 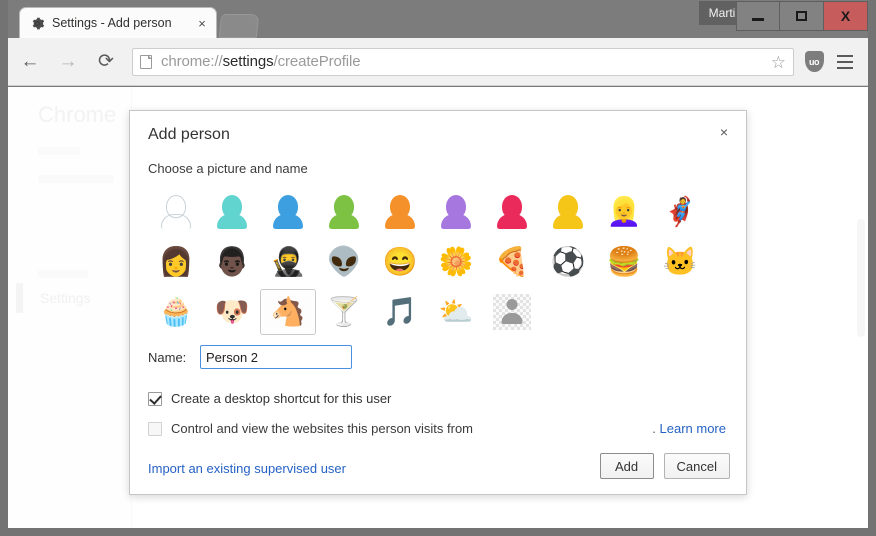 I want to click on avatar-smiley-glyph: 😄, so click(x=400, y=261).